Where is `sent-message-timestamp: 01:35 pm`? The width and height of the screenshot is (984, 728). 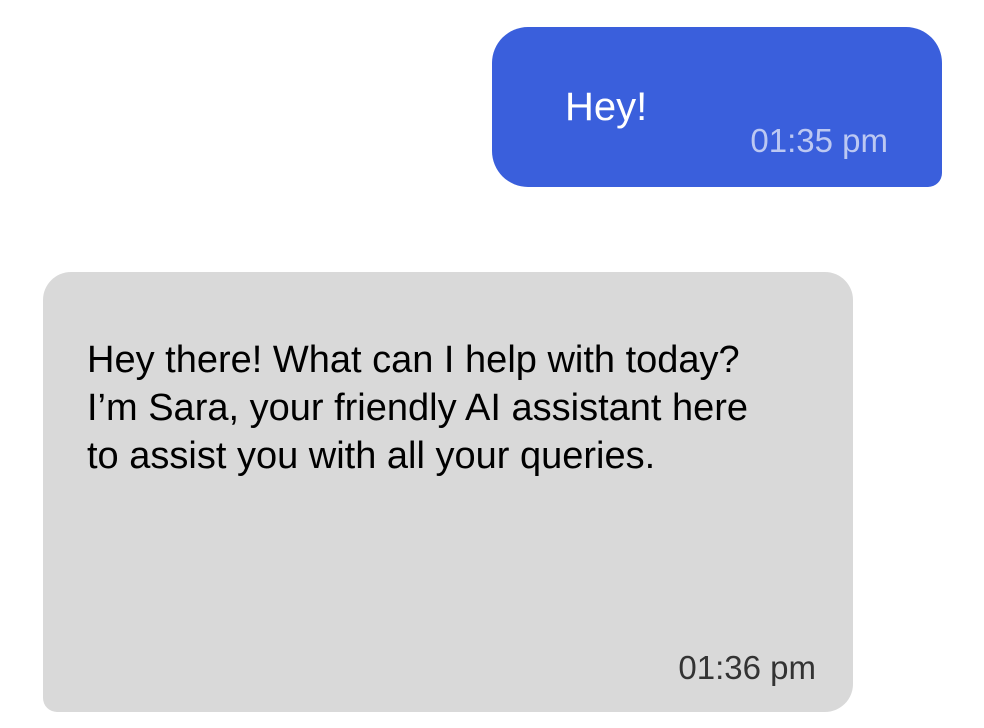 sent-message-timestamp: 01:35 pm is located at coordinates (819, 140).